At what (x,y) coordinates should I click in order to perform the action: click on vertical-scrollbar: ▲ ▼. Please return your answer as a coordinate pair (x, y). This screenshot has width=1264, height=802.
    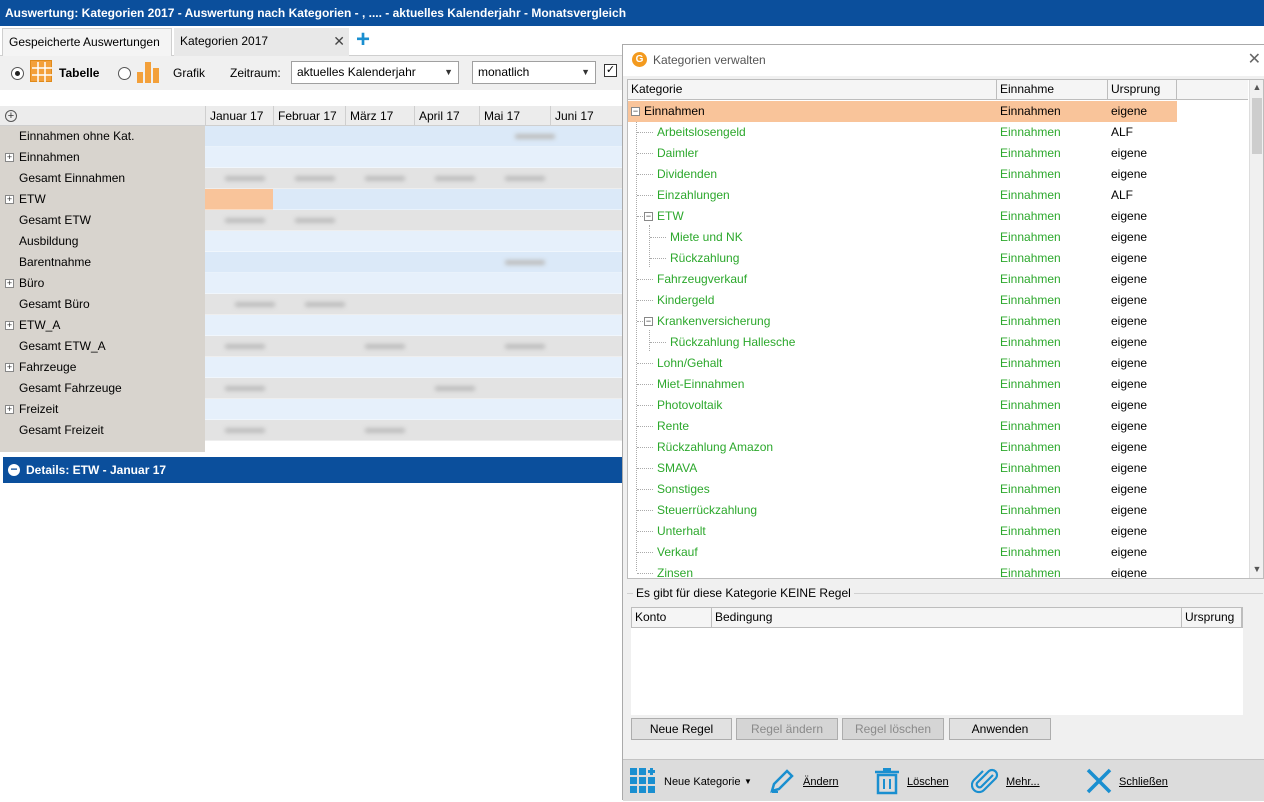
    Looking at the image, I should click on (1256, 329).